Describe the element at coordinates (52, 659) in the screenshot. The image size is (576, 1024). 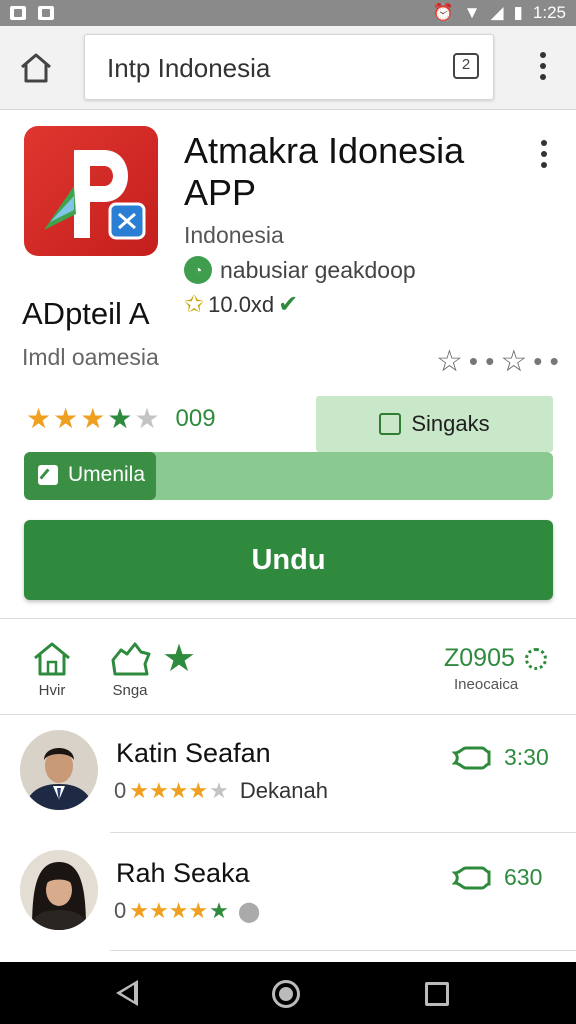
I see `home-outline-icon` at that location.